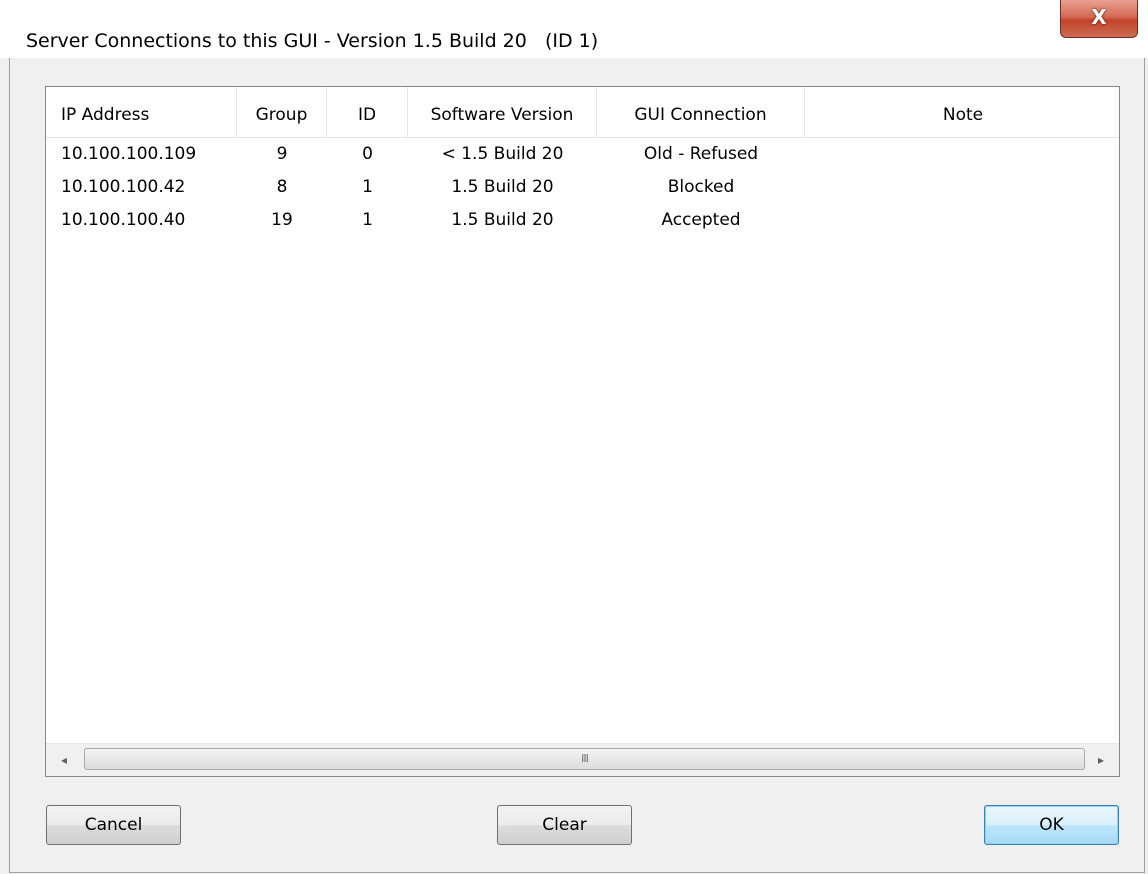  I want to click on column-header-gui-connection: GUI Connection, so click(701, 112).